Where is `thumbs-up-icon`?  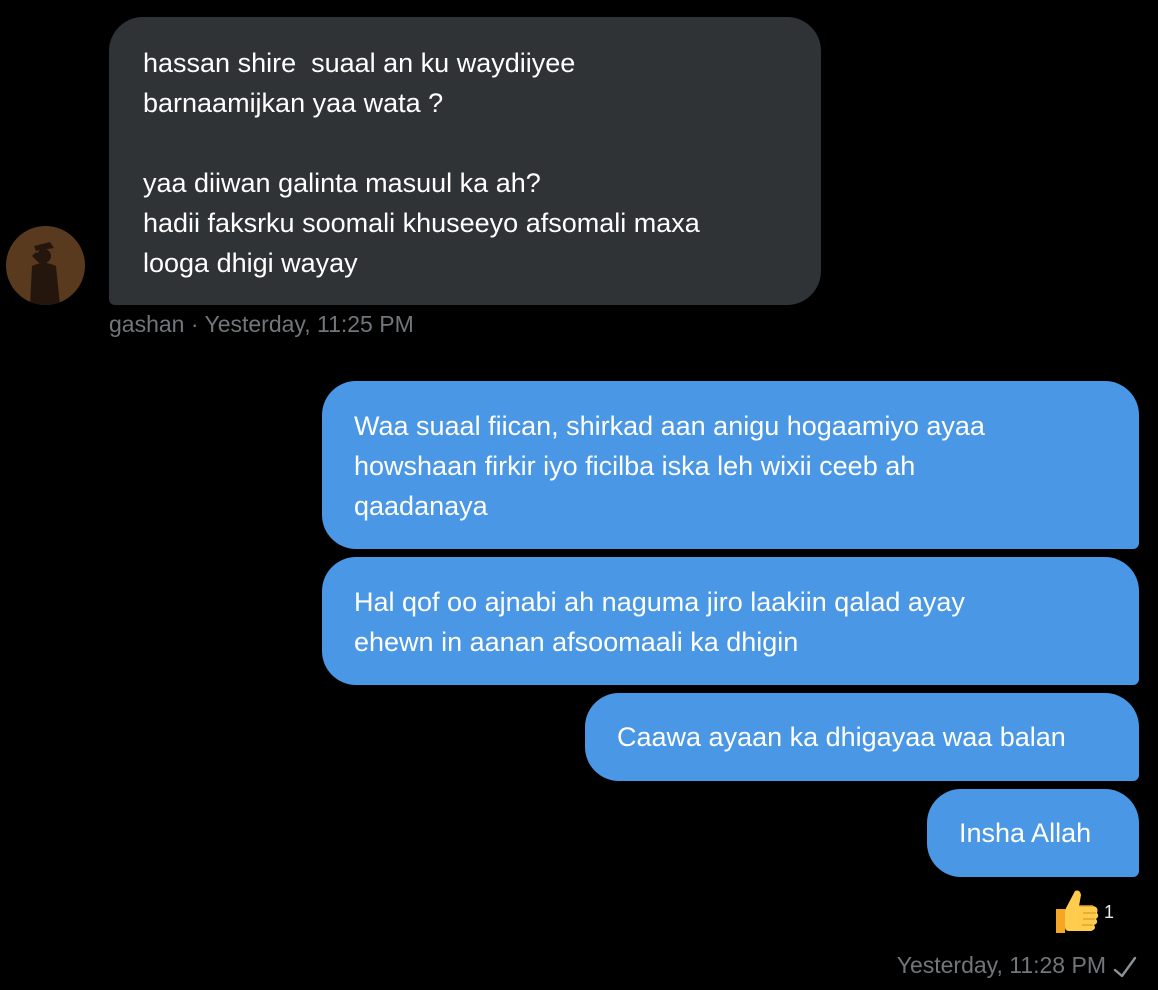 thumbs-up-icon is located at coordinates (1077, 911).